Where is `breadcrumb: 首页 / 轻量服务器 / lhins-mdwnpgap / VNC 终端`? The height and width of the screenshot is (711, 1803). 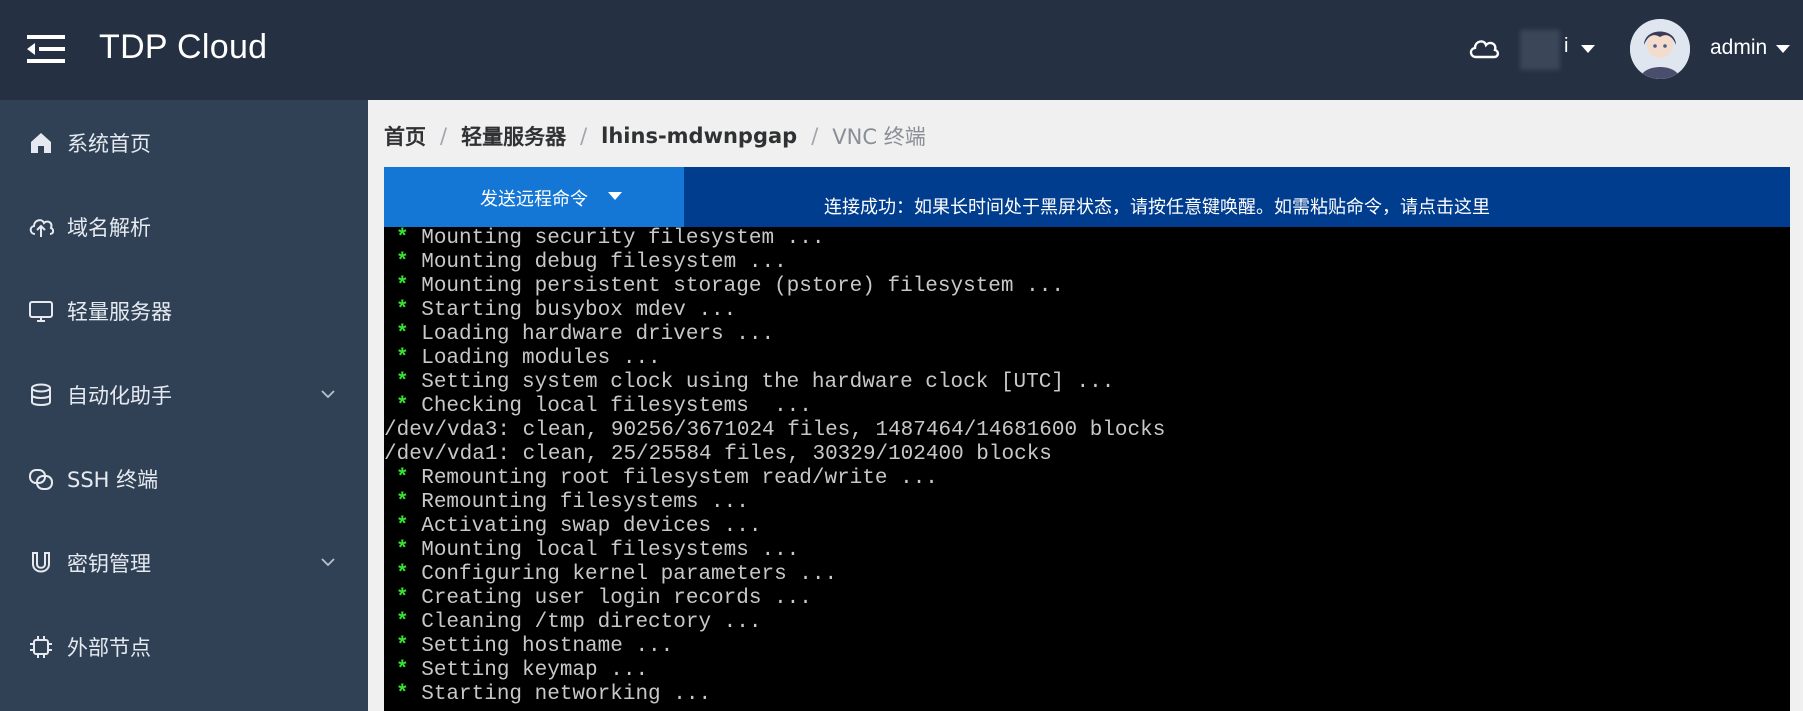
breadcrumb: 首页 / 轻量服务器 / lhins-mdwnpgap / VNC 终端 is located at coordinates (655, 136).